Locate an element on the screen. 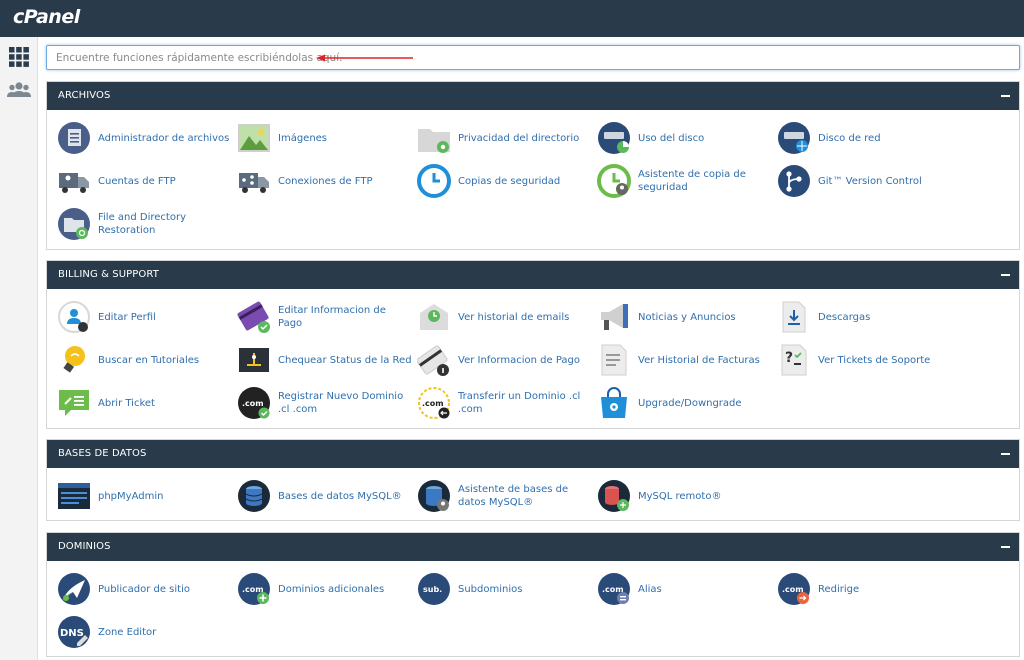 The image size is (1024, 660). item-email-history: Ver historial de emails is located at coordinates (505, 317).